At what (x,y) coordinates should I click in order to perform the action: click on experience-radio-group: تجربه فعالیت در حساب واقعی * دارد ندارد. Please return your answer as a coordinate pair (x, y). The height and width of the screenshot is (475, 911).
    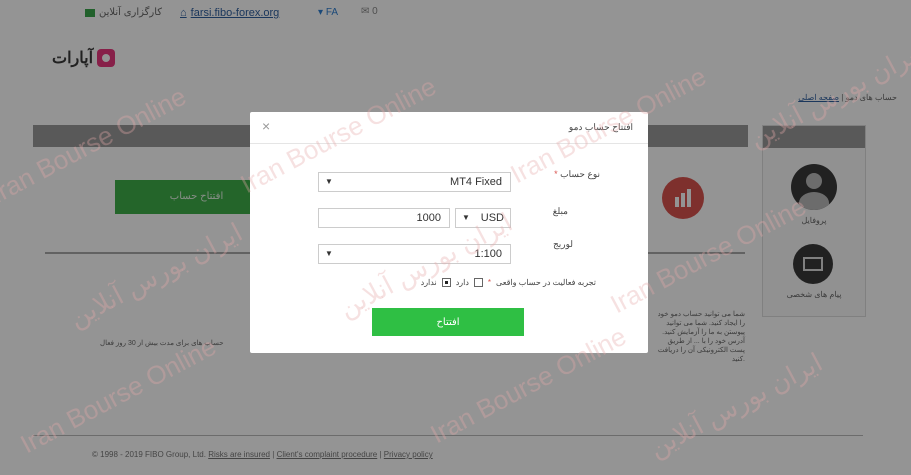
    Looking at the image, I should click on (508, 282).